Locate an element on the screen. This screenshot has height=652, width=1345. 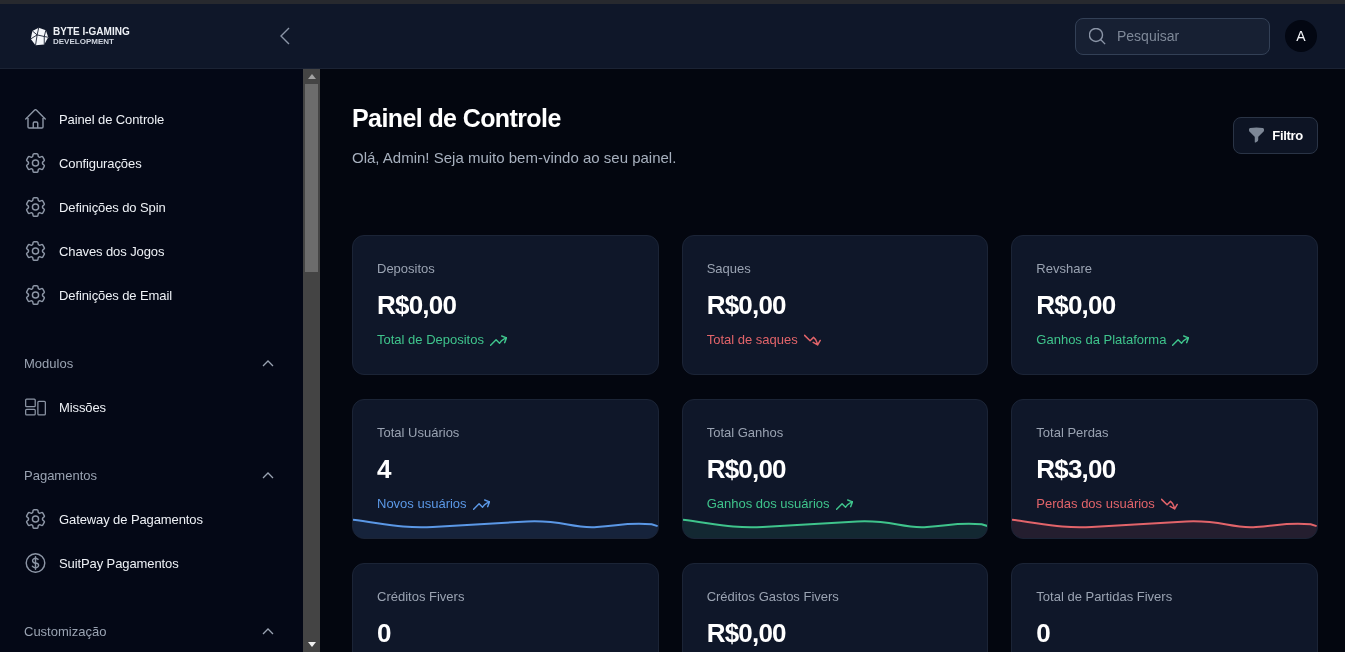
stat-label: Total Ganhos is located at coordinates (745, 433).